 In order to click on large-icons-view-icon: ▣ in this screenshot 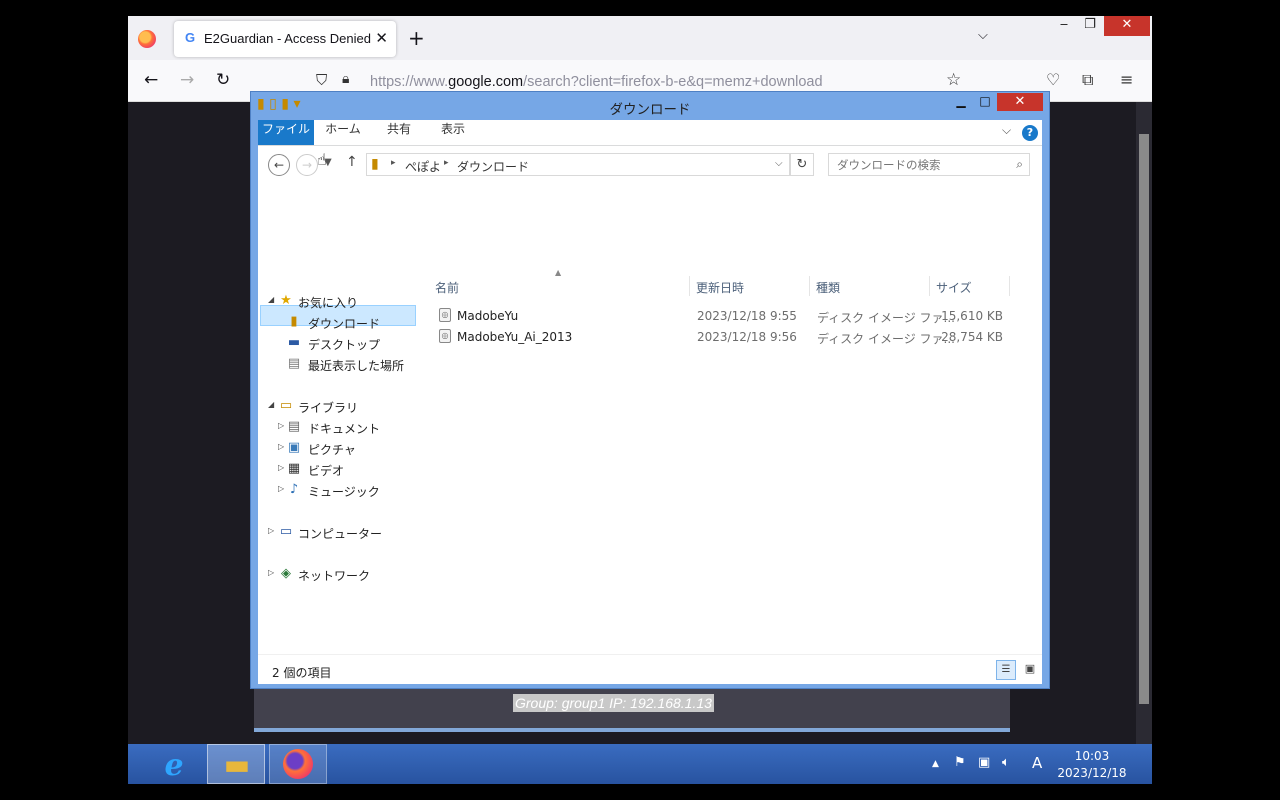, I will do `click(1030, 670)`.